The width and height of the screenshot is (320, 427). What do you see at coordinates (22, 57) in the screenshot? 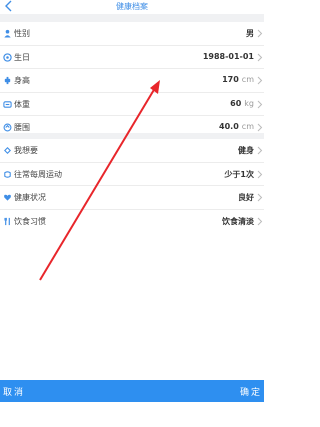
I see `row-label: 生日` at bounding box center [22, 57].